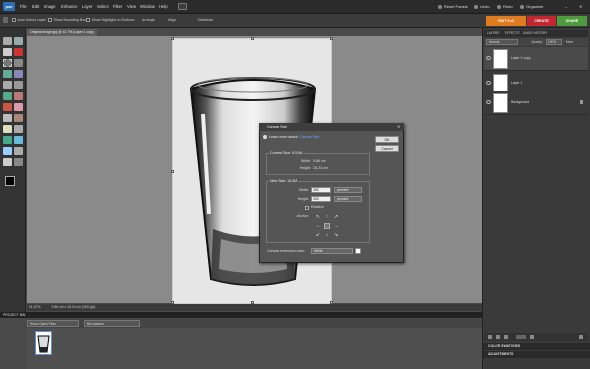 The image size is (590, 369). What do you see at coordinates (327, 235) in the screenshot?
I see `anchor-arrow-s-icon: ↓` at bounding box center [327, 235].